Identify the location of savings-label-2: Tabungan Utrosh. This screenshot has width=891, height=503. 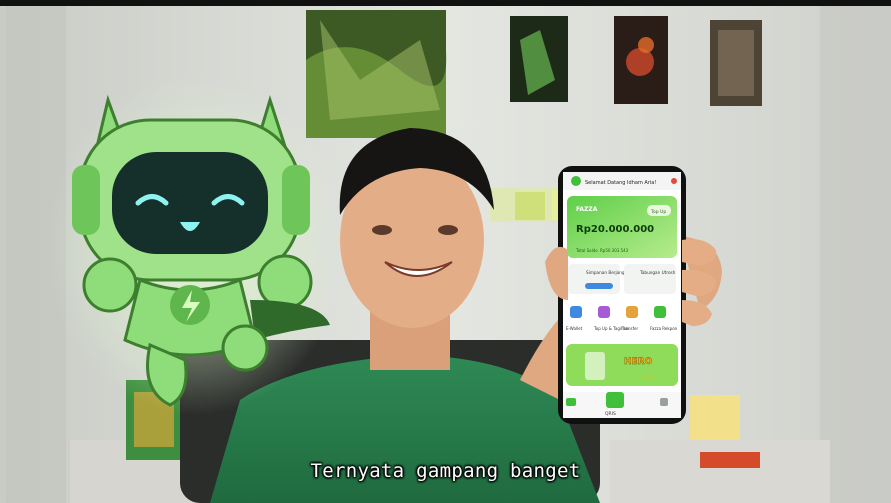
(657, 272).